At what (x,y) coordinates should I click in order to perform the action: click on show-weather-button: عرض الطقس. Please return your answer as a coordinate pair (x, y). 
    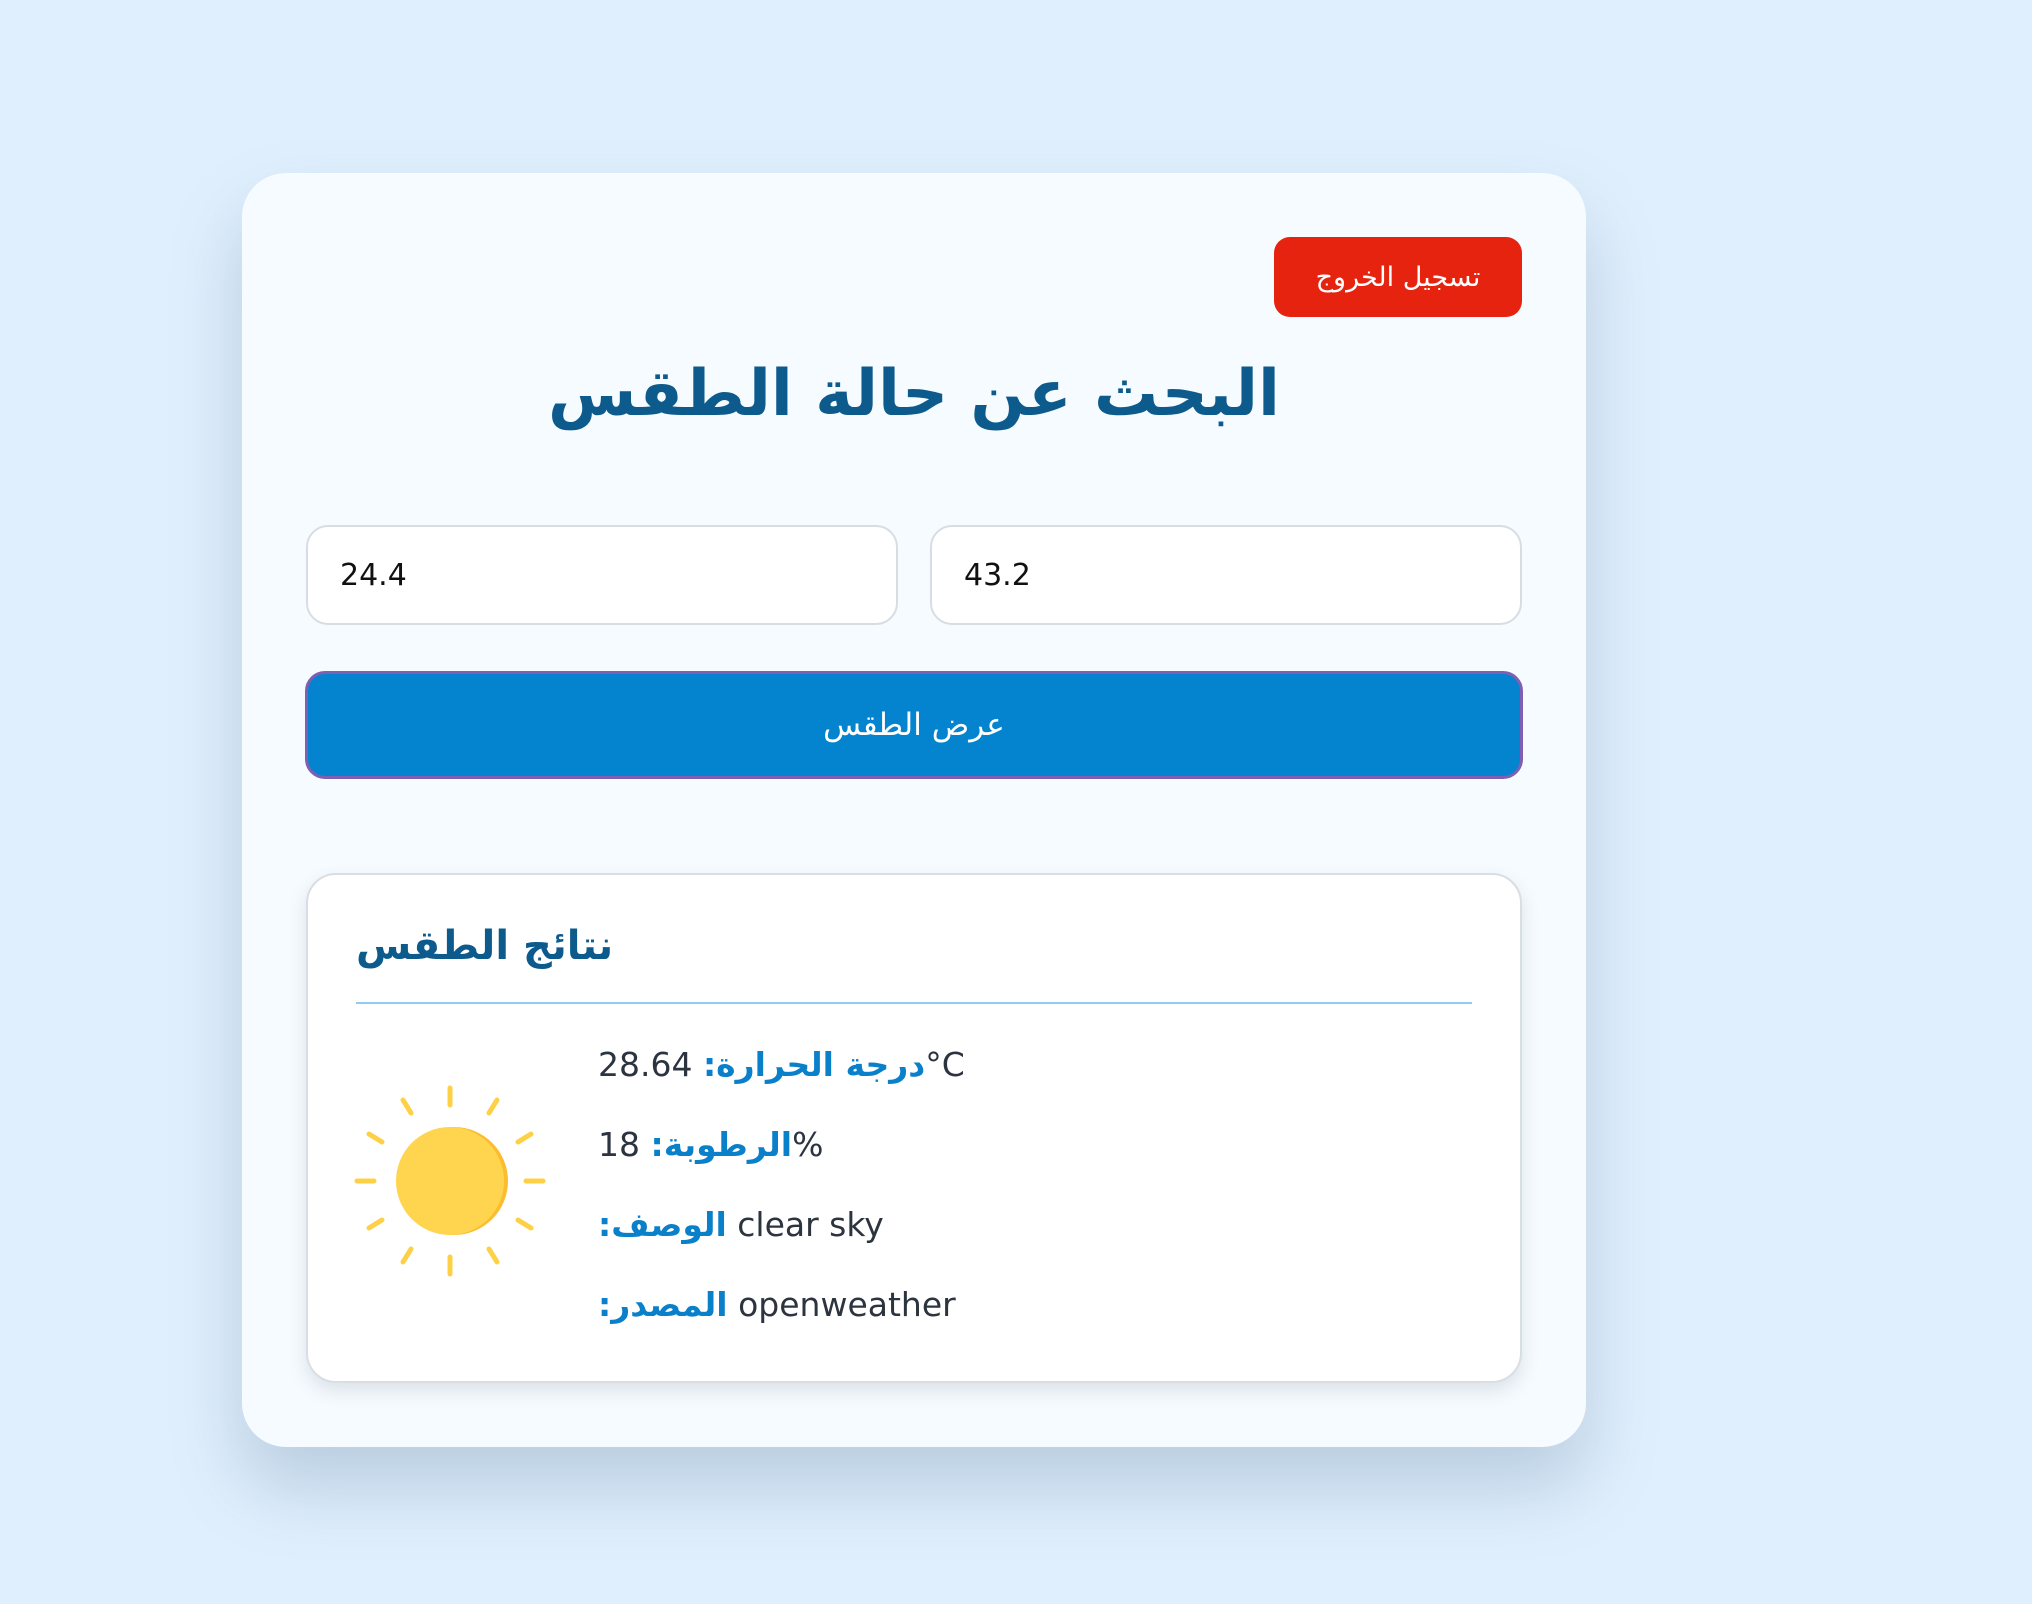
    Looking at the image, I should click on (914, 725).